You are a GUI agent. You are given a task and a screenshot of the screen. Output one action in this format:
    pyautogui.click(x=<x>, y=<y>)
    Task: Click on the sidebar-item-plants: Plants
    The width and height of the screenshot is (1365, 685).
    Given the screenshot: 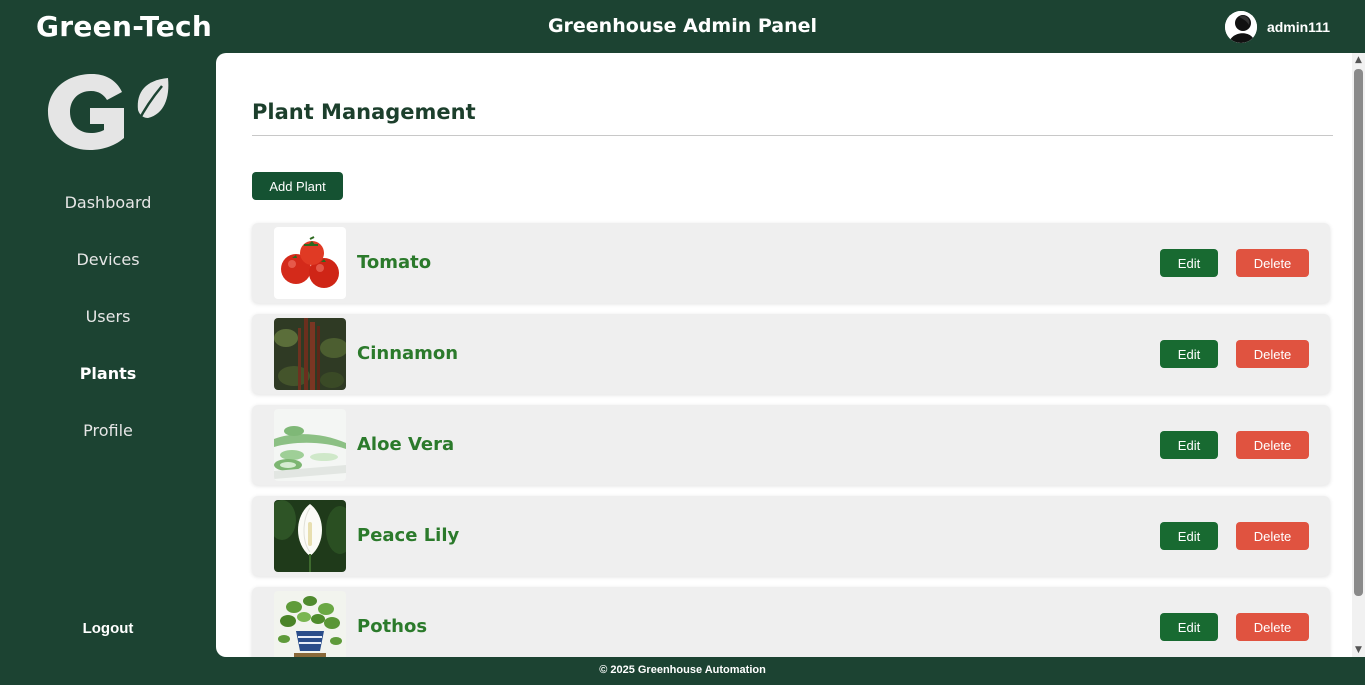 What is the action you would take?
    pyautogui.click(x=108, y=373)
    